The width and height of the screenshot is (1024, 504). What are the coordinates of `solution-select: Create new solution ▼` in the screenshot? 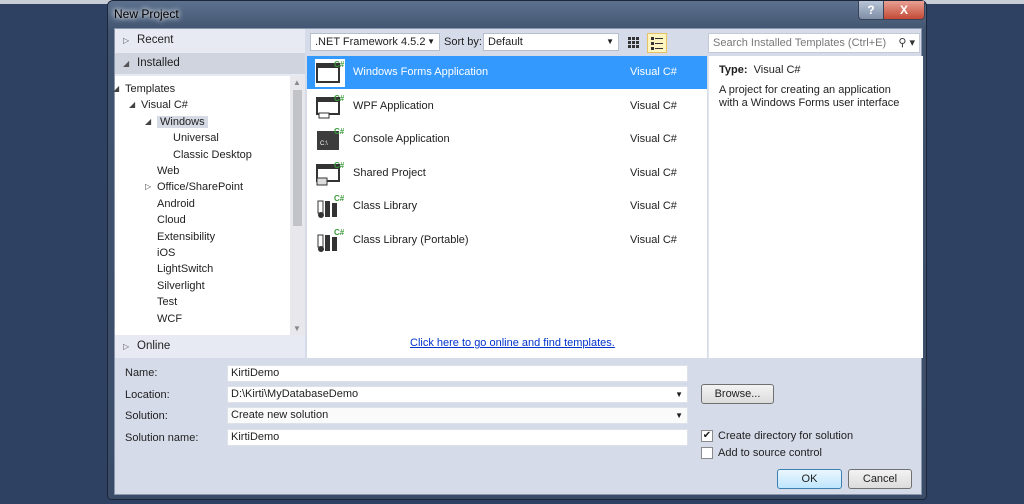 It's located at (457, 415).